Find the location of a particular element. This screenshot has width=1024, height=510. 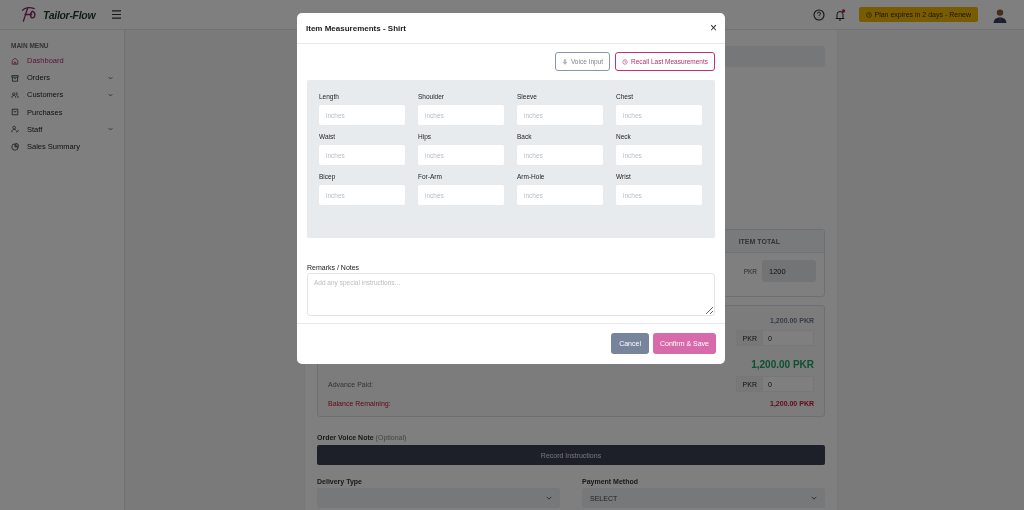

bell-icon is located at coordinates (839, 14).